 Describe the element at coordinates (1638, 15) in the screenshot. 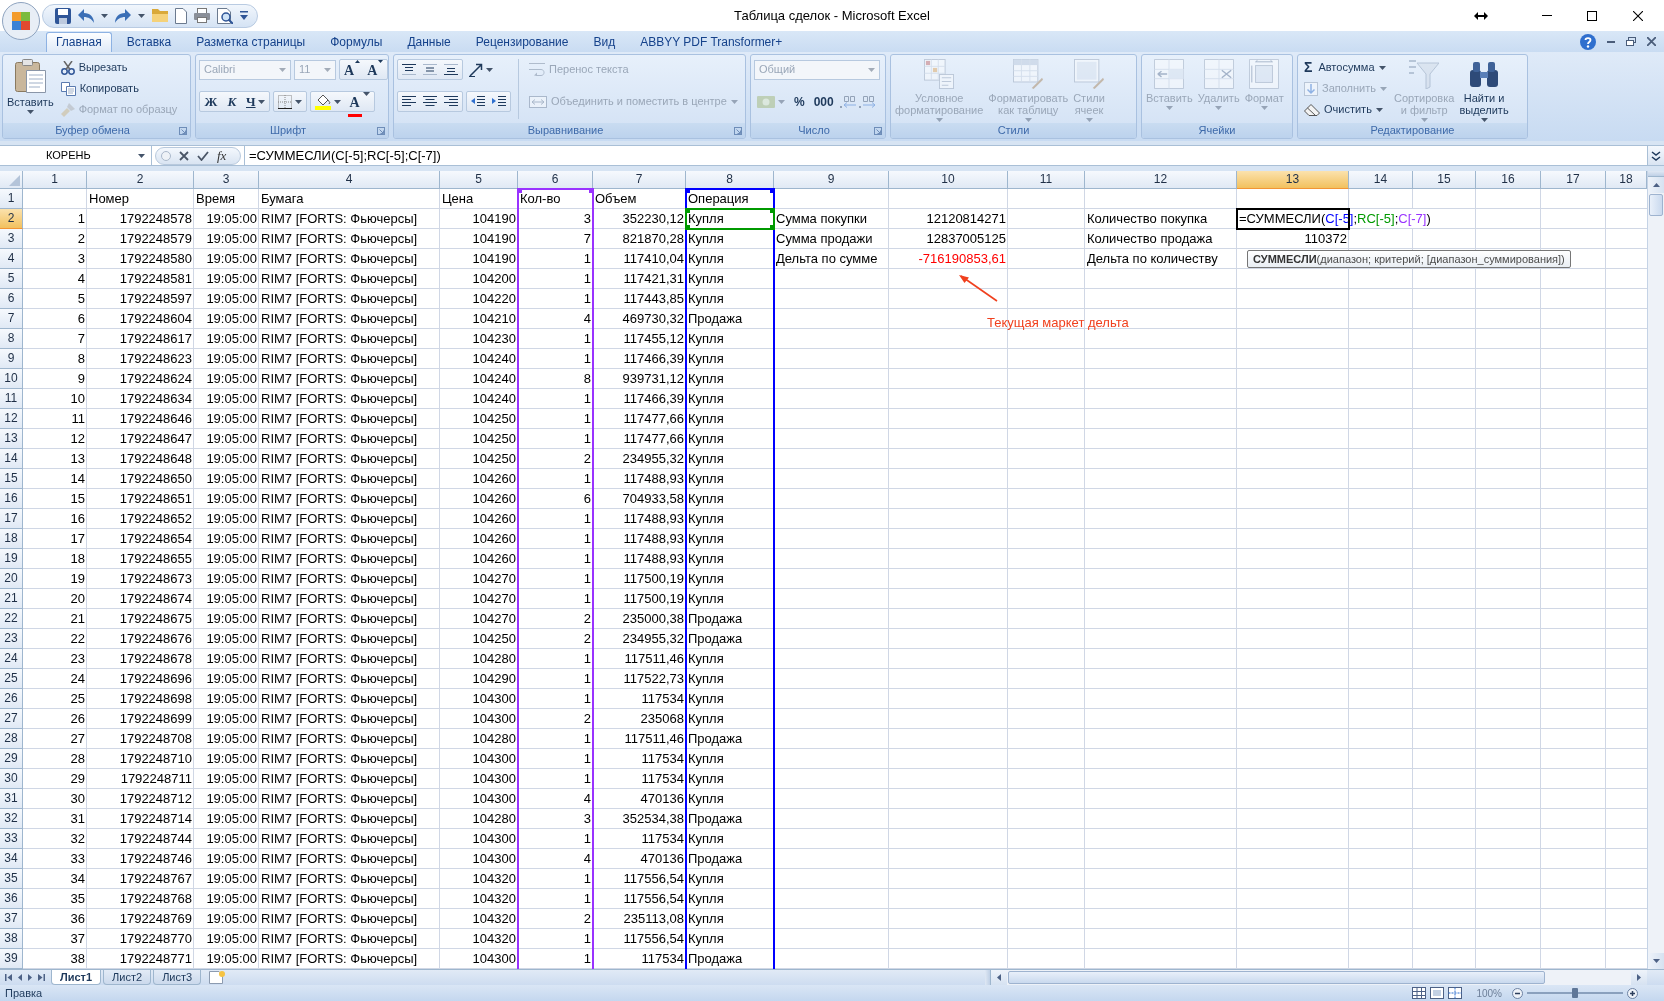

I see `close-icon` at that location.